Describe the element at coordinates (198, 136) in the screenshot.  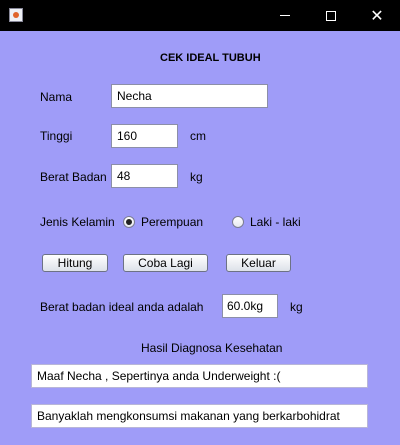
I see `tinggi-unit: cm` at that location.